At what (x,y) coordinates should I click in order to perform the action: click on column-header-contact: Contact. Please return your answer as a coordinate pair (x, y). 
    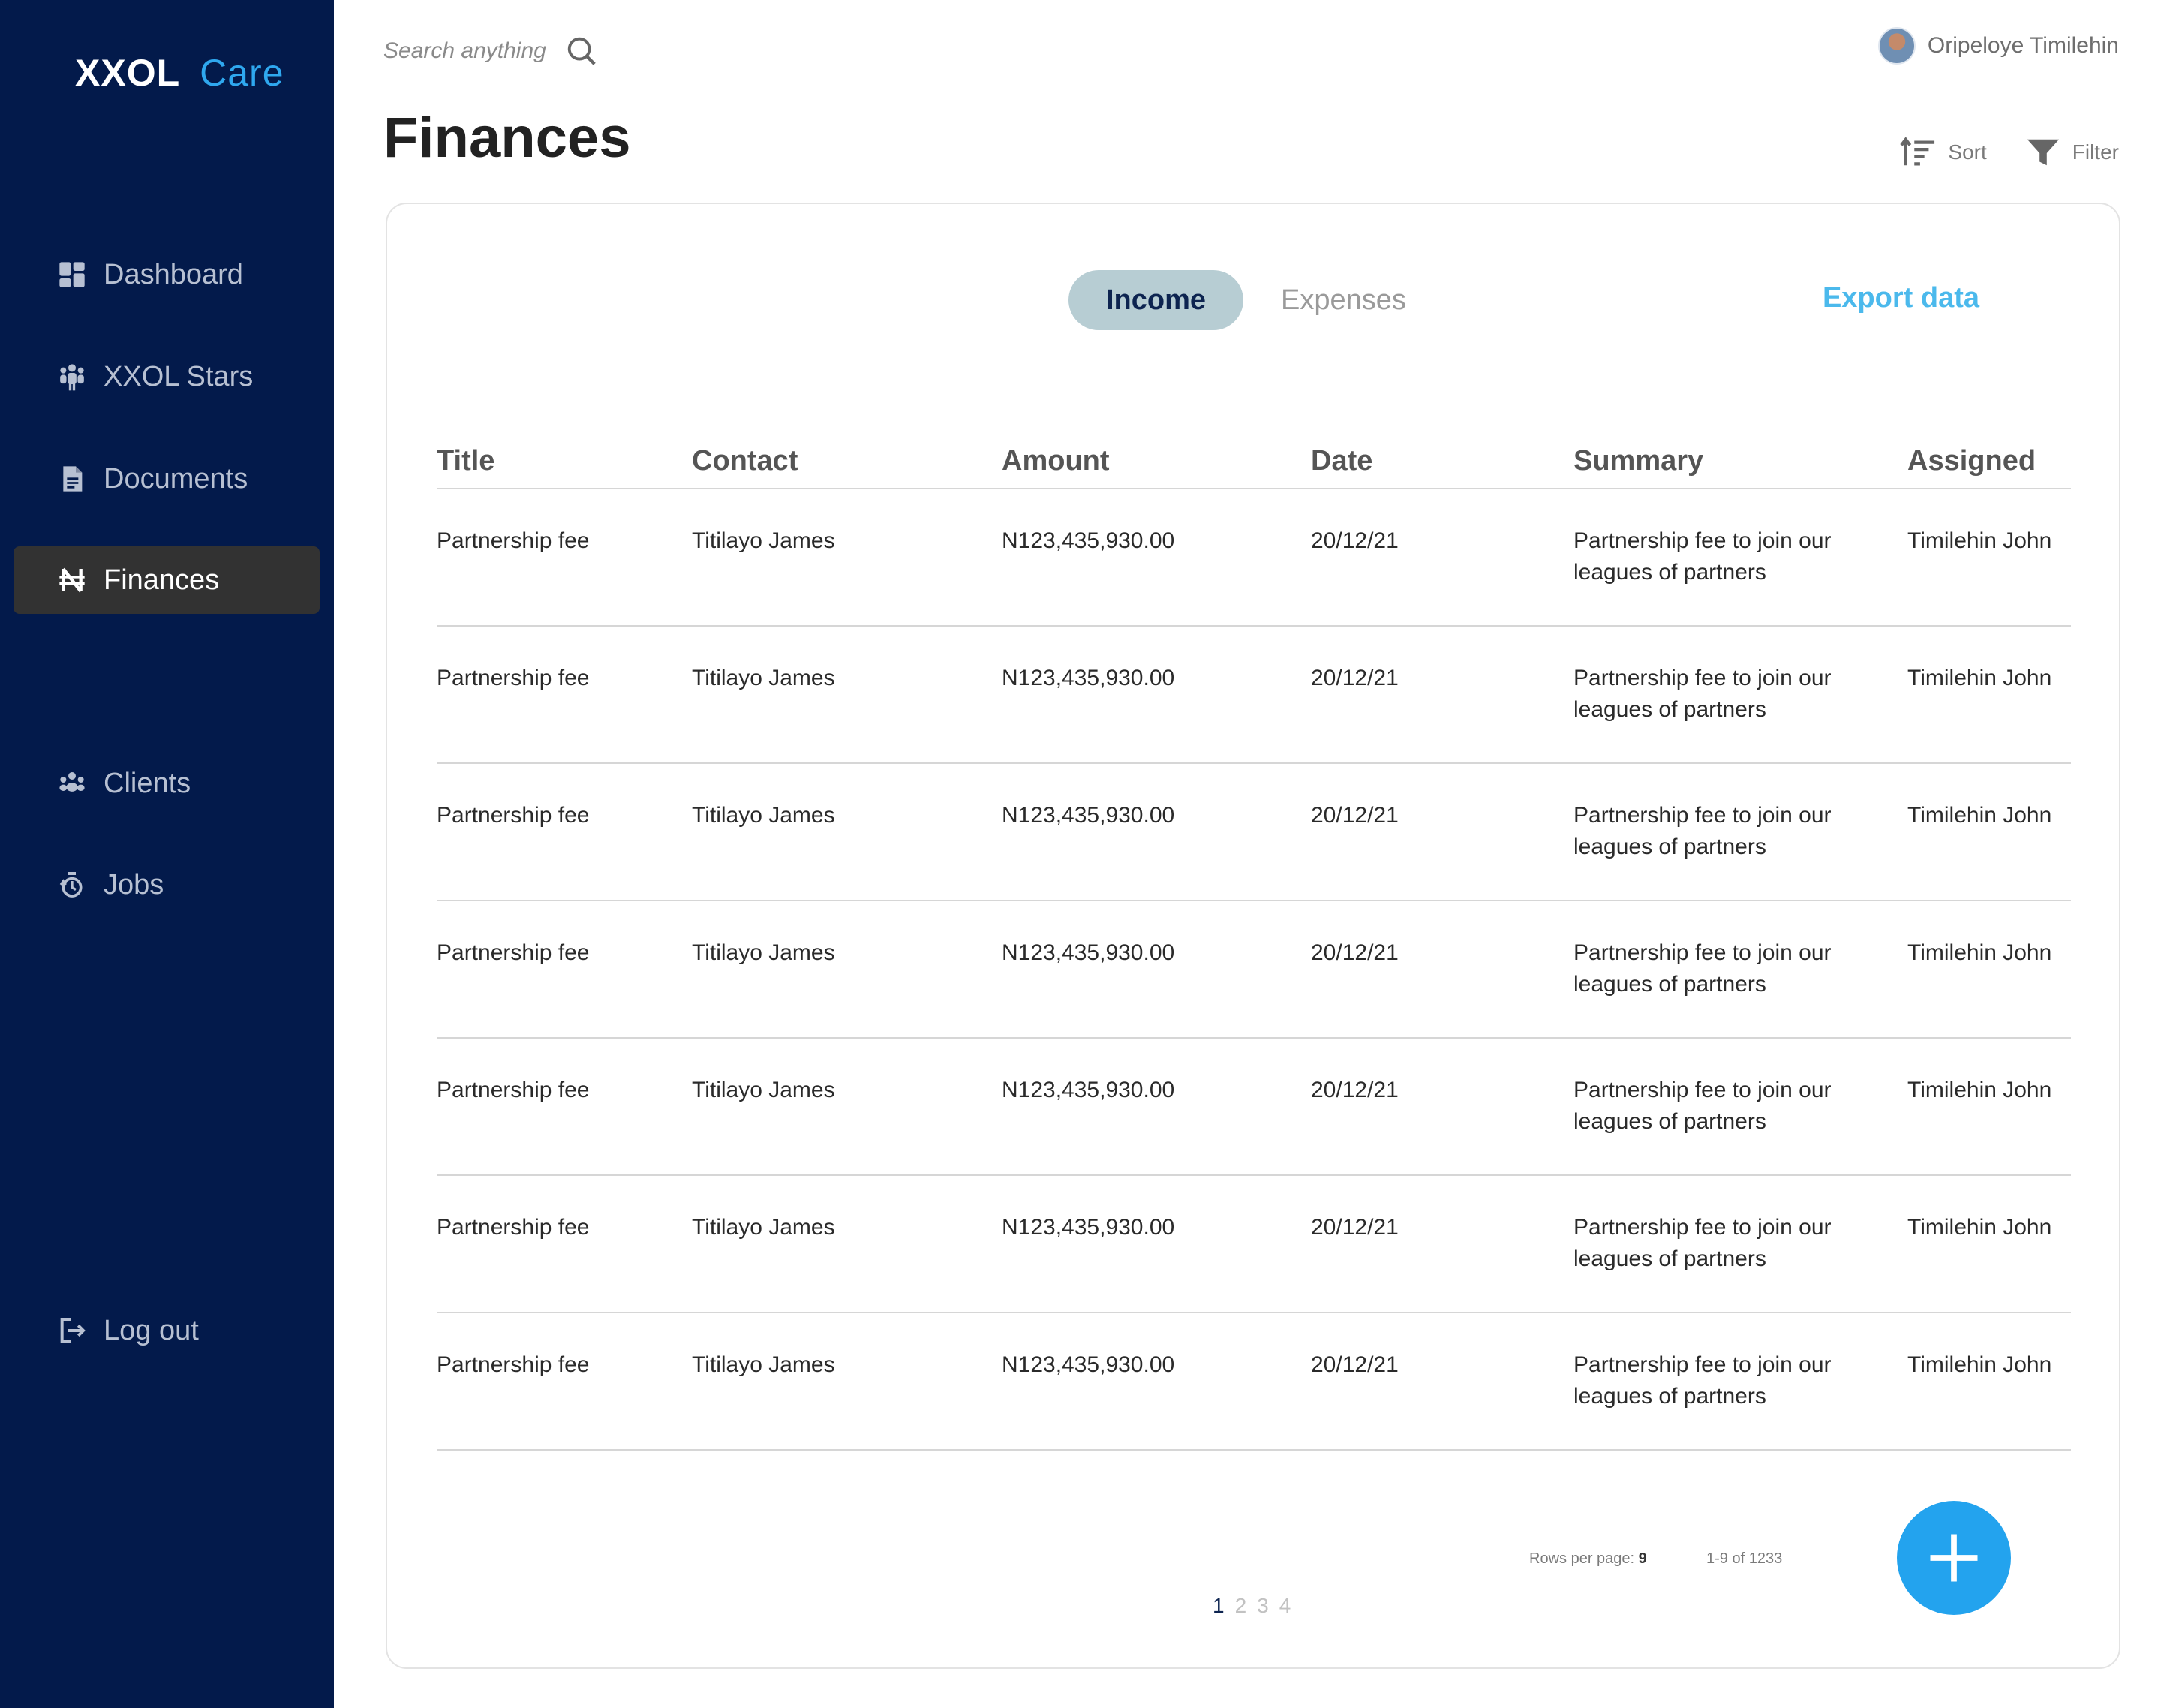
    Looking at the image, I should click on (847, 466).